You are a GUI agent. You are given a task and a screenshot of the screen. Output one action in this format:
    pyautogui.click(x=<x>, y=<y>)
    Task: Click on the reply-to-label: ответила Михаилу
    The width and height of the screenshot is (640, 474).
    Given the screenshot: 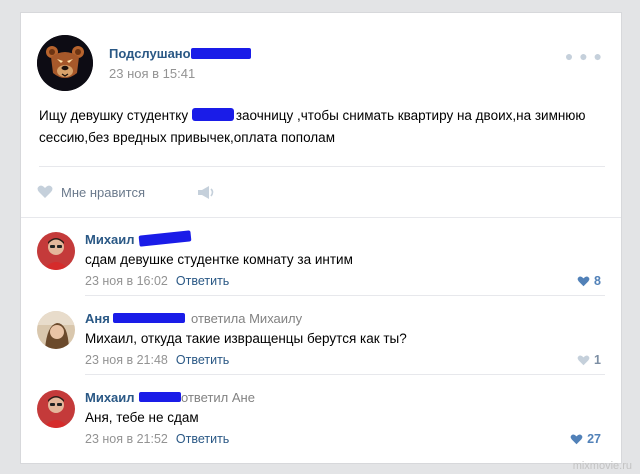 What is the action you would take?
    pyautogui.click(x=246, y=318)
    